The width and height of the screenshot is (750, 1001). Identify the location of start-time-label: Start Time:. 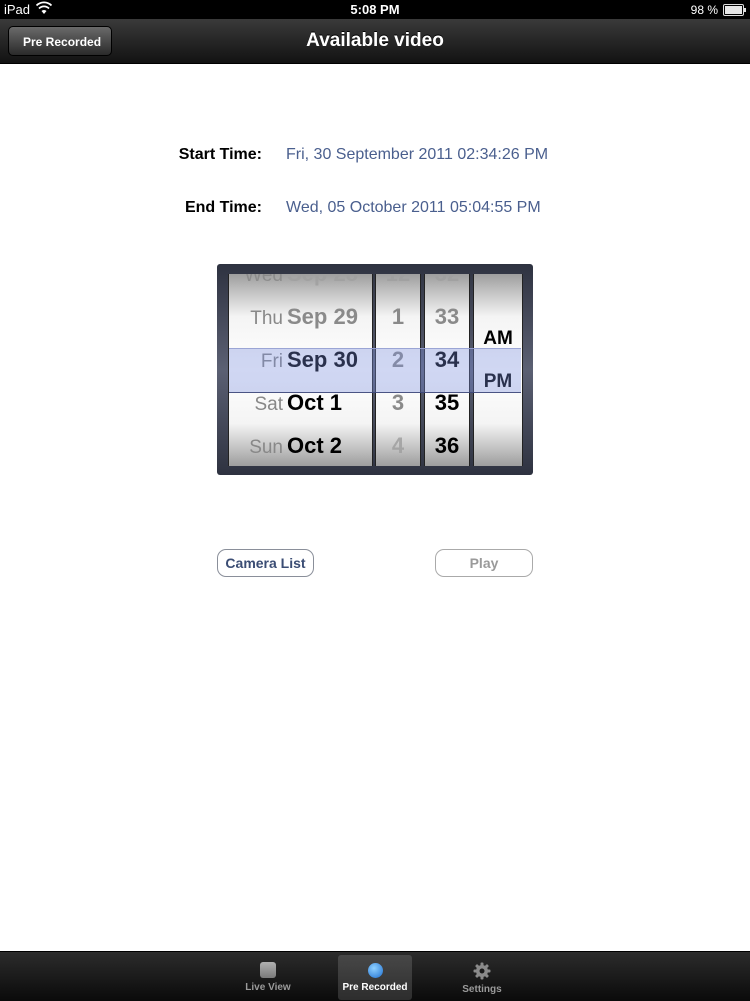
(220, 154).